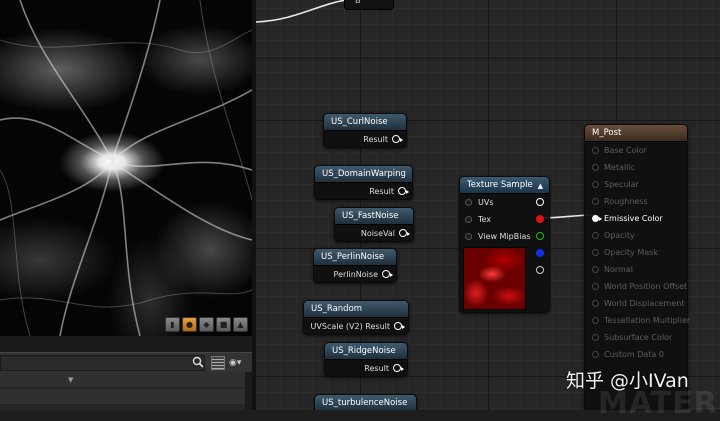  What do you see at coordinates (366, 351) in the screenshot?
I see `node-title: US_RidgeNoise` at bounding box center [366, 351].